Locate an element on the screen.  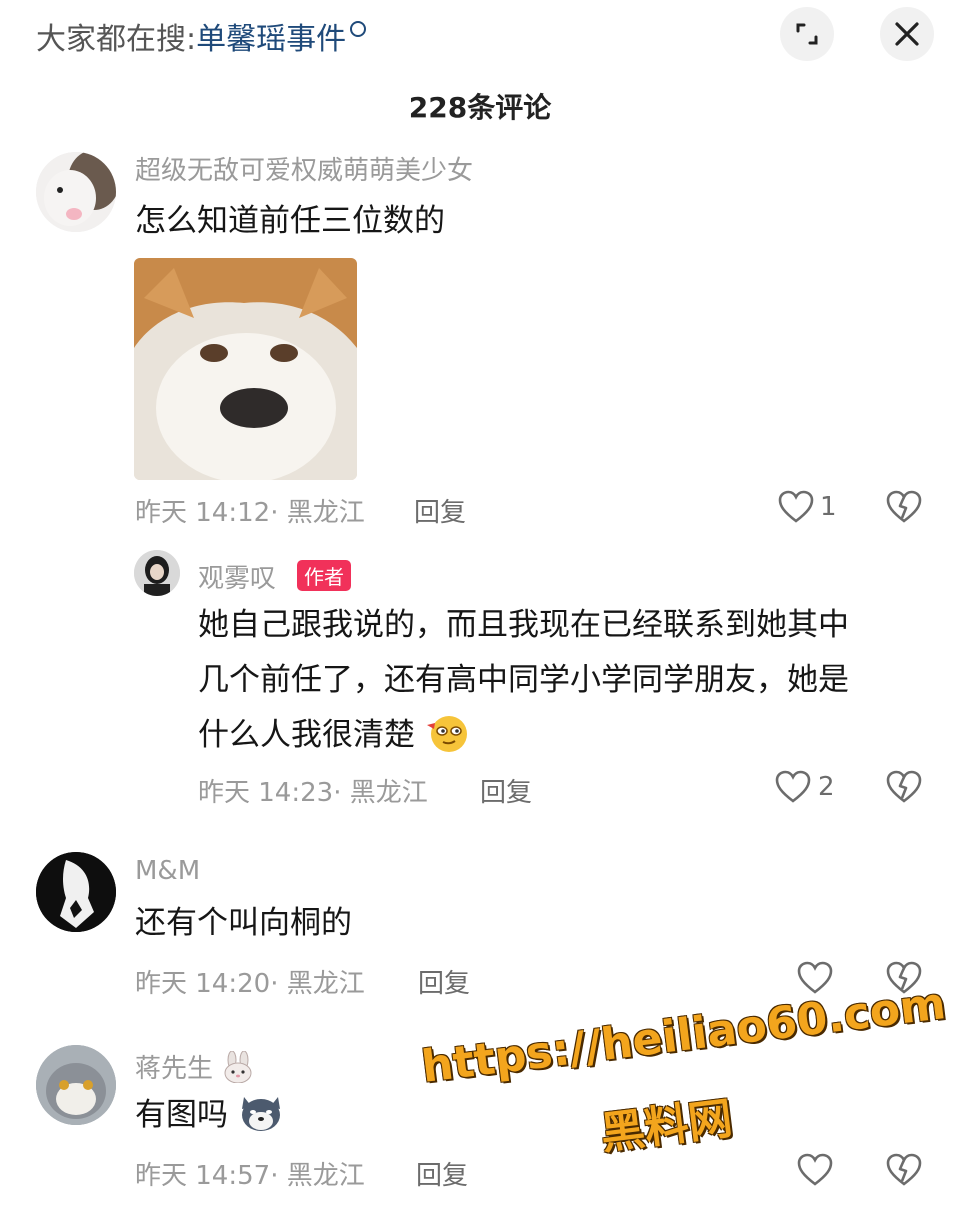
comment-image is located at coordinates (245, 369).